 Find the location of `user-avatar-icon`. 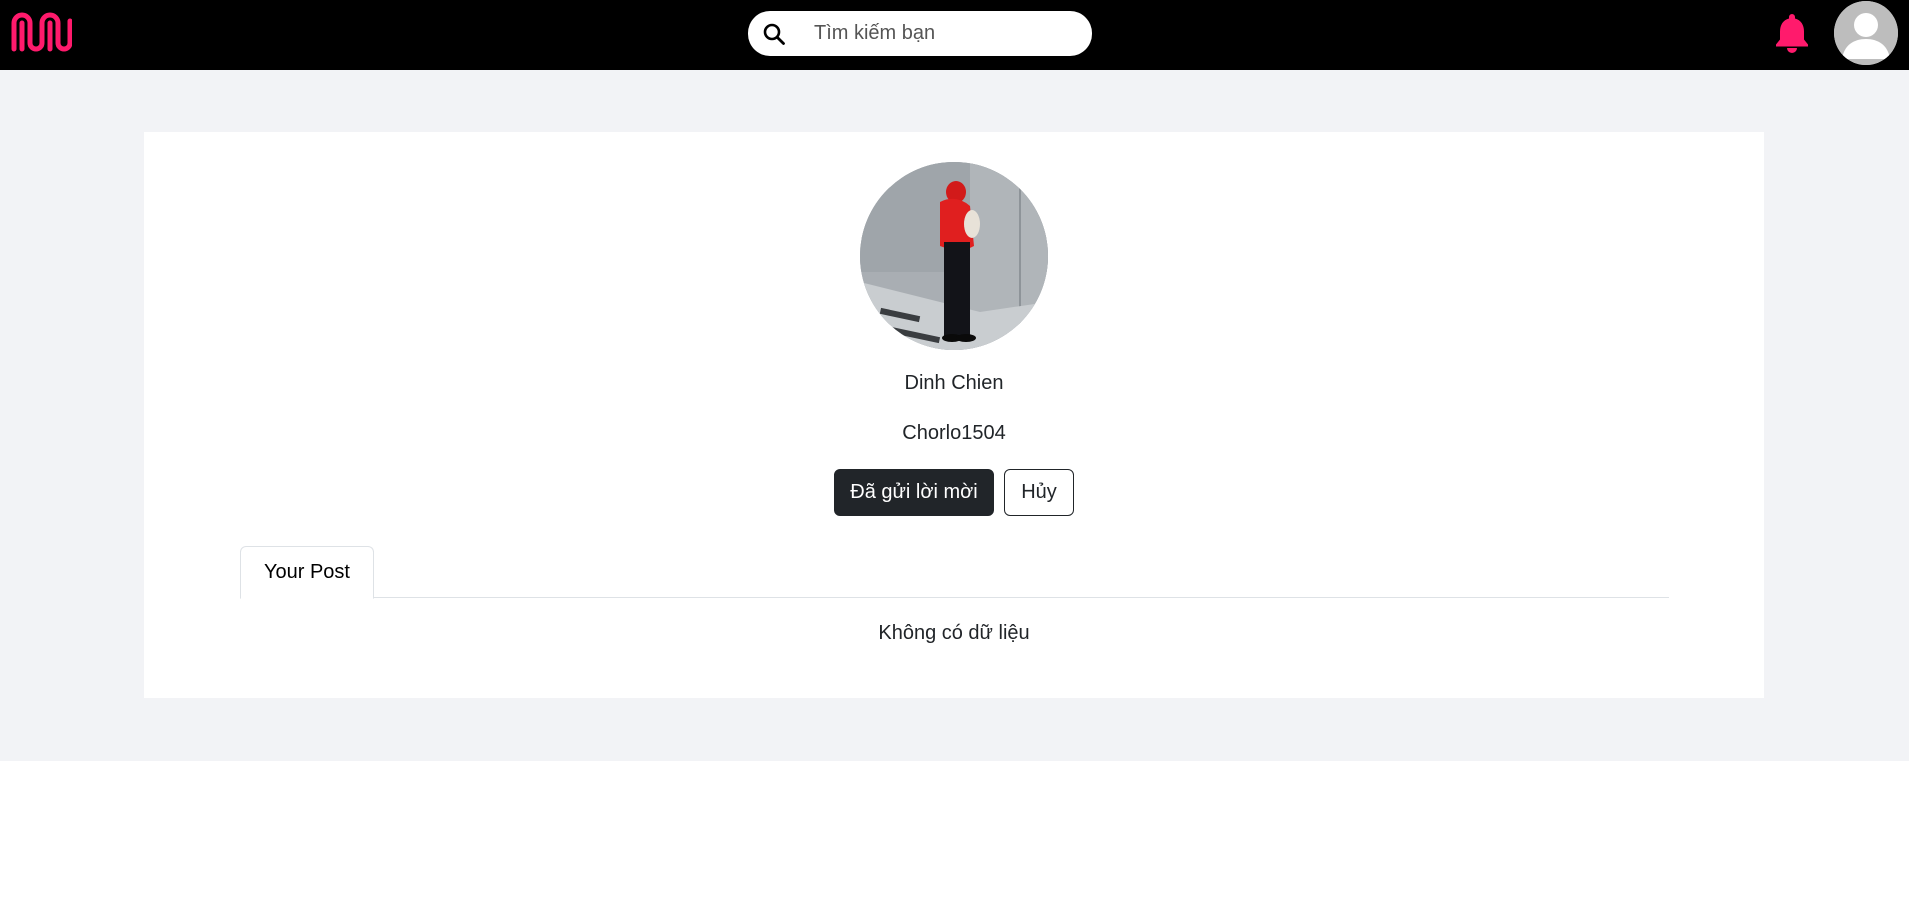

user-avatar-icon is located at coordinates (1866, 33).